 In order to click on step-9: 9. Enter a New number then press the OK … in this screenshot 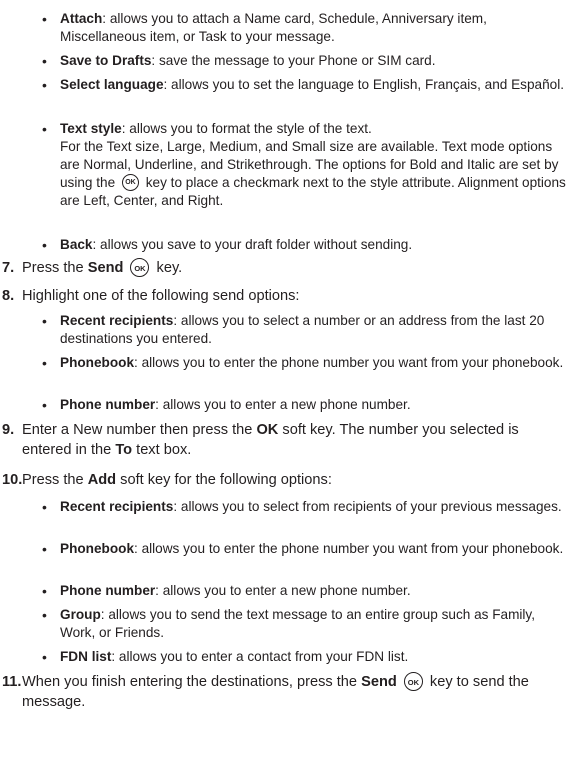, I will do `click(293, 440)`.